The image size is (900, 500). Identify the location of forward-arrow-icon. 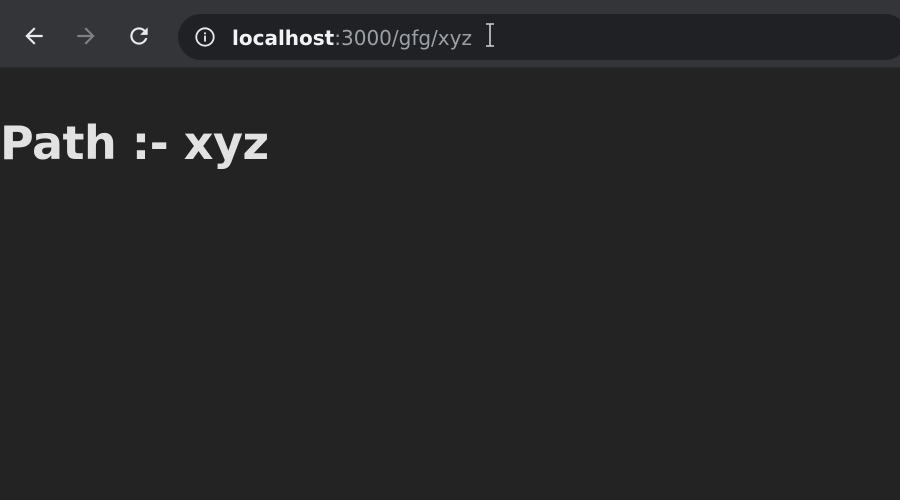
(86, 36).